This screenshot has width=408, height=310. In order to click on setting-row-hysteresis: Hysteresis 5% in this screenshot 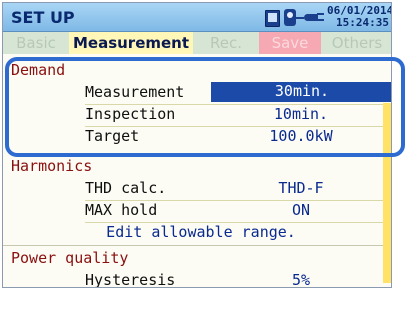, I will do `click(201, 279)`.